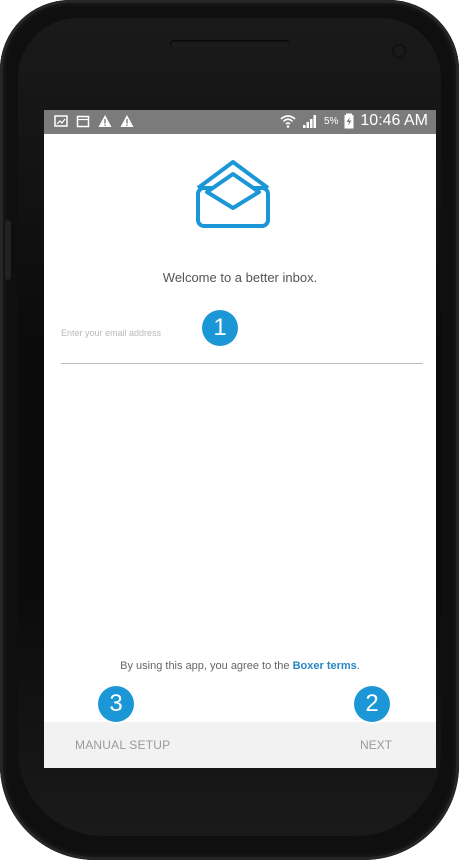  I want to click on callout-badge-1: 1, so click(220, 328).